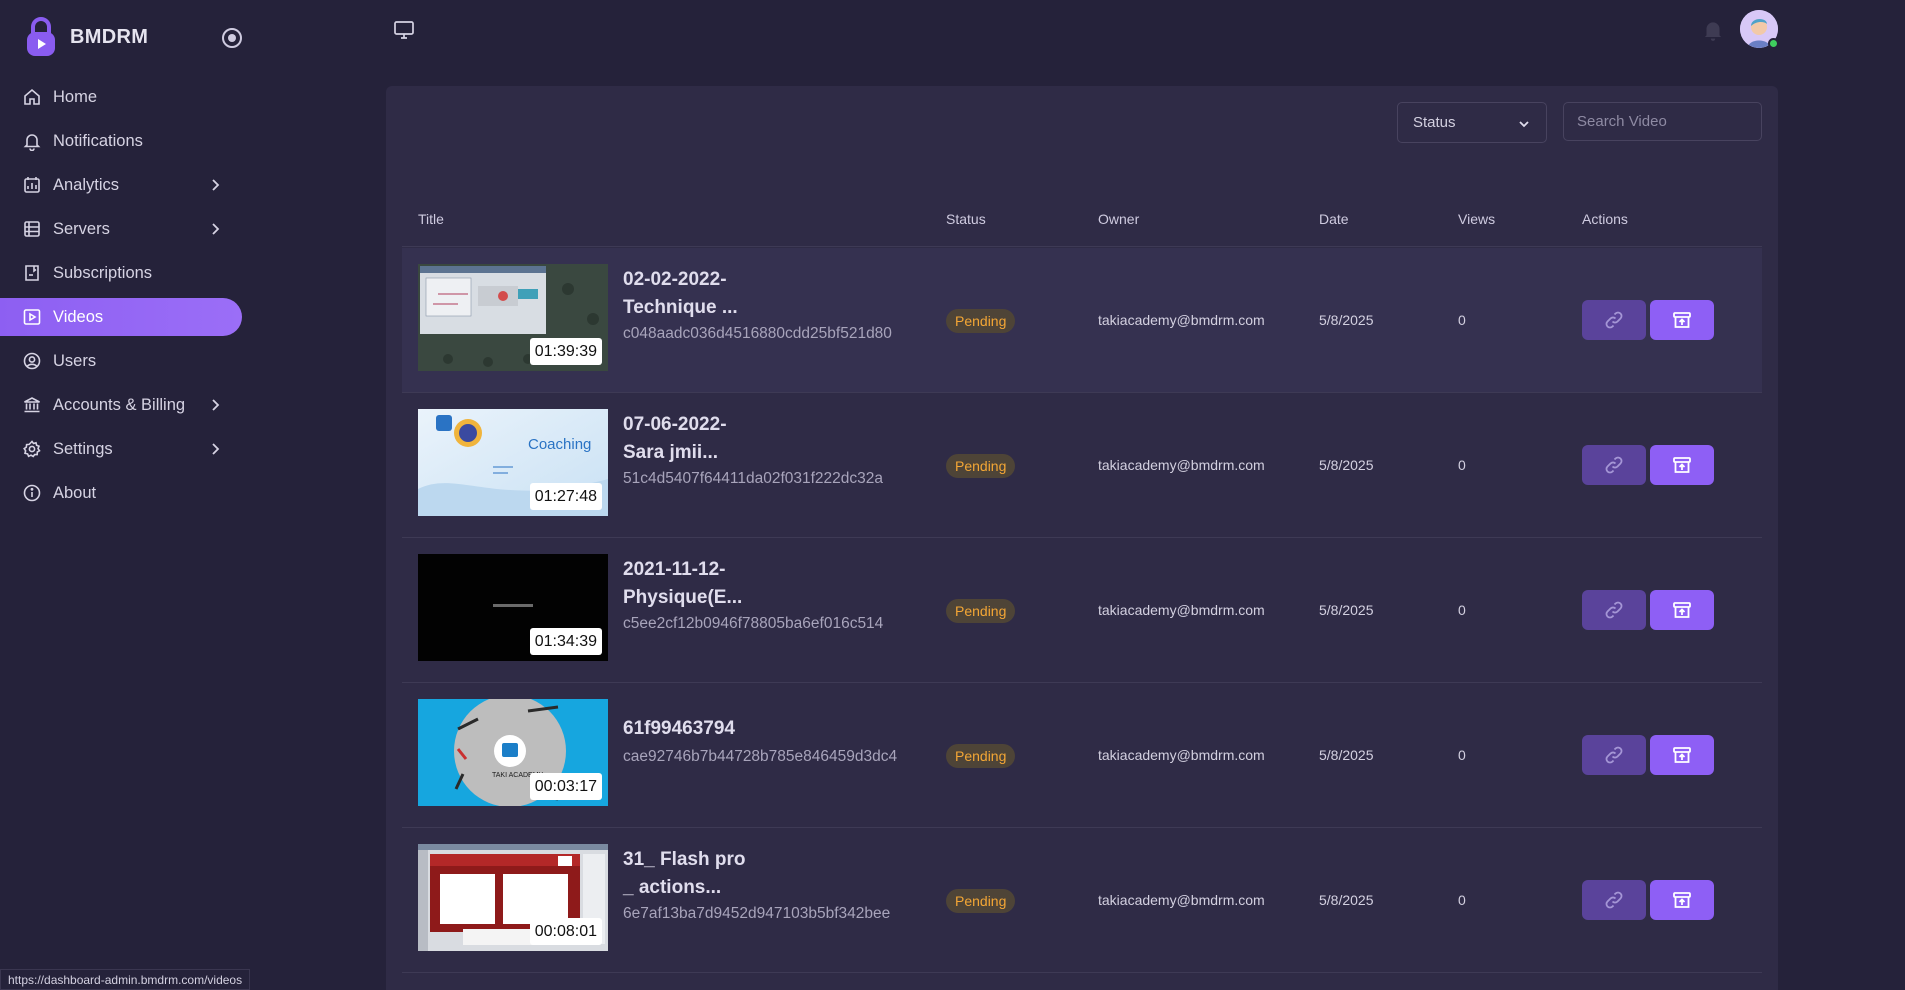 The image size is (1905, 990). Describe the element at coordinates (1662, 121) in the screenshot. I see `search-video-input` at that location.